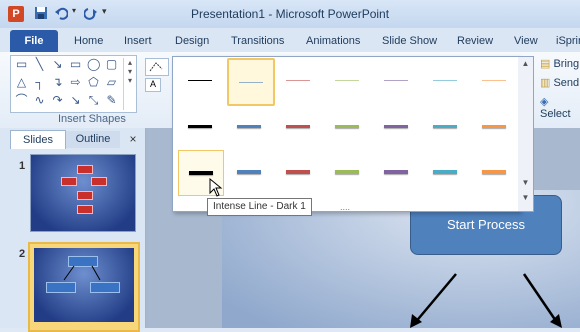  Describe the element at coordinates (93, 64) in the screenshot. I see `oval-shape-icon: ◯` at that location.